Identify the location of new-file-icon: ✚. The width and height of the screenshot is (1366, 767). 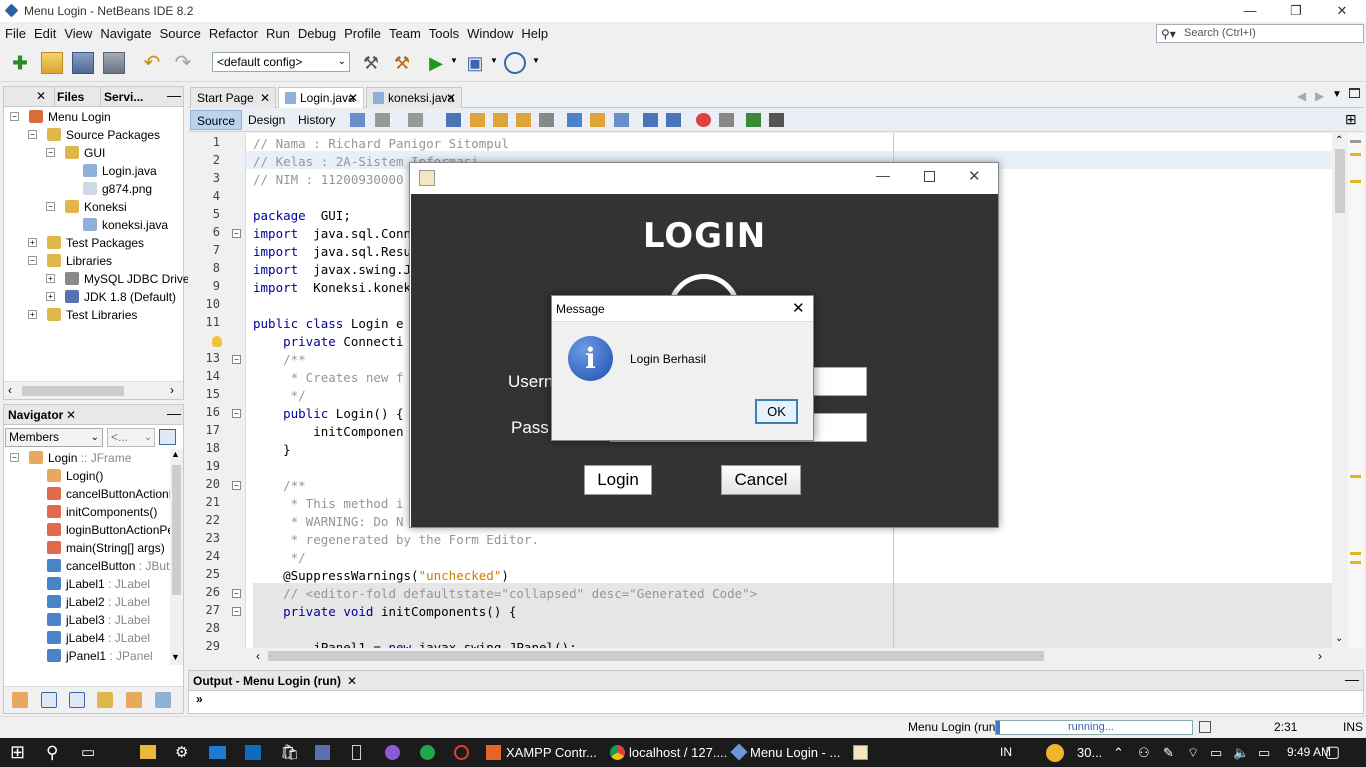
(20, 63).